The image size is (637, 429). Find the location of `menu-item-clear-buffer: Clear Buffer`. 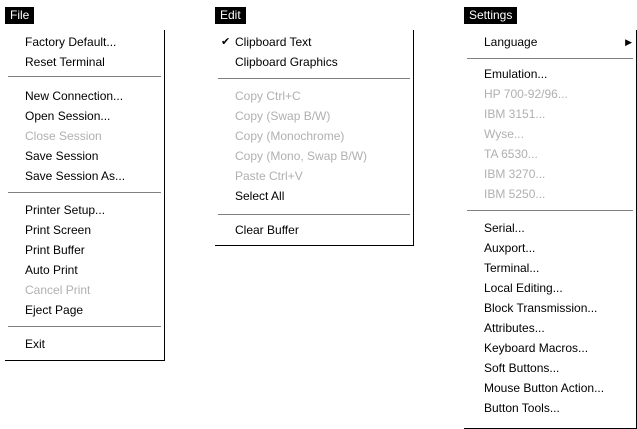

menu-item-clear-buffer: Clear Buffer is located at coordinates (314, 230).